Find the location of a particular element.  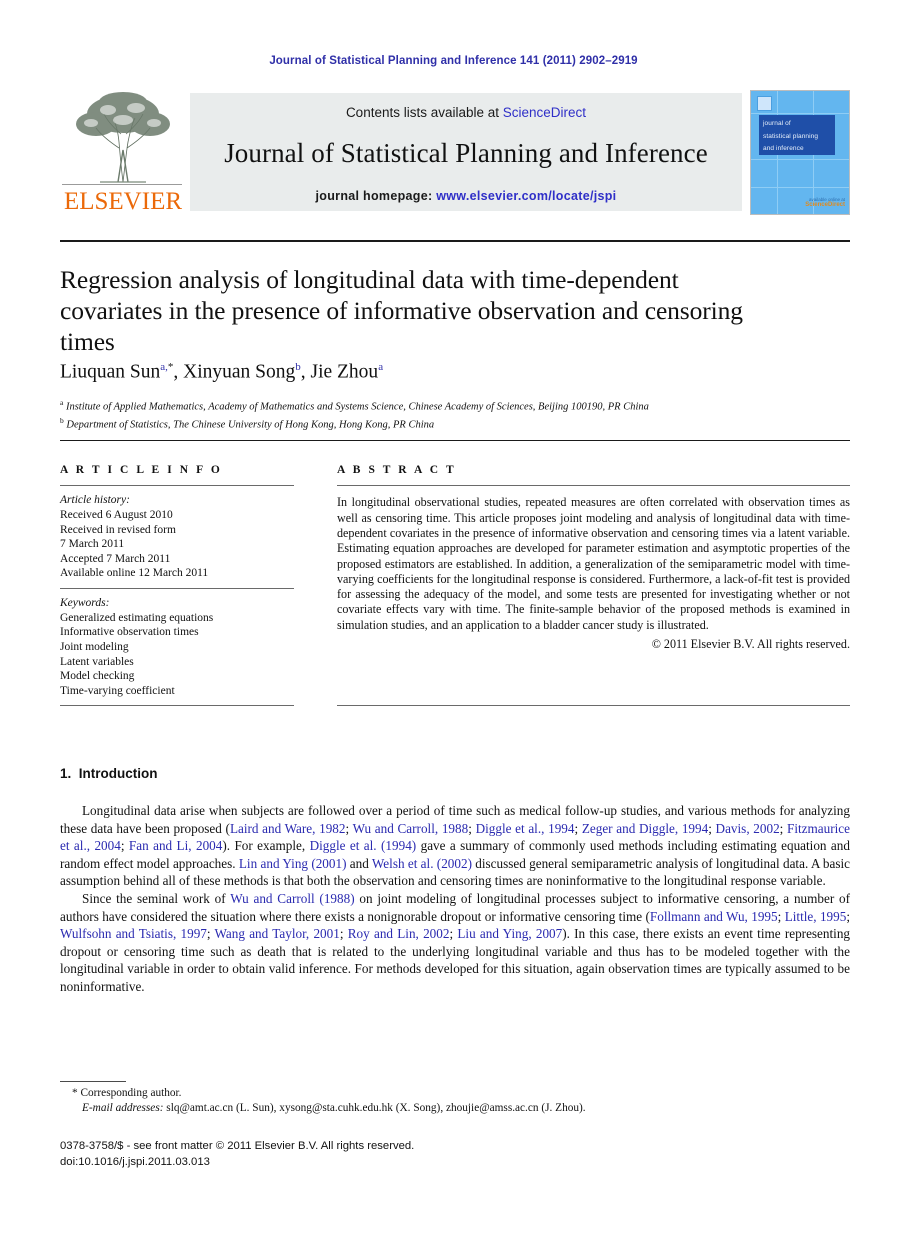

email-label: E-mail addresses: is located at coordinates (123, 1108).